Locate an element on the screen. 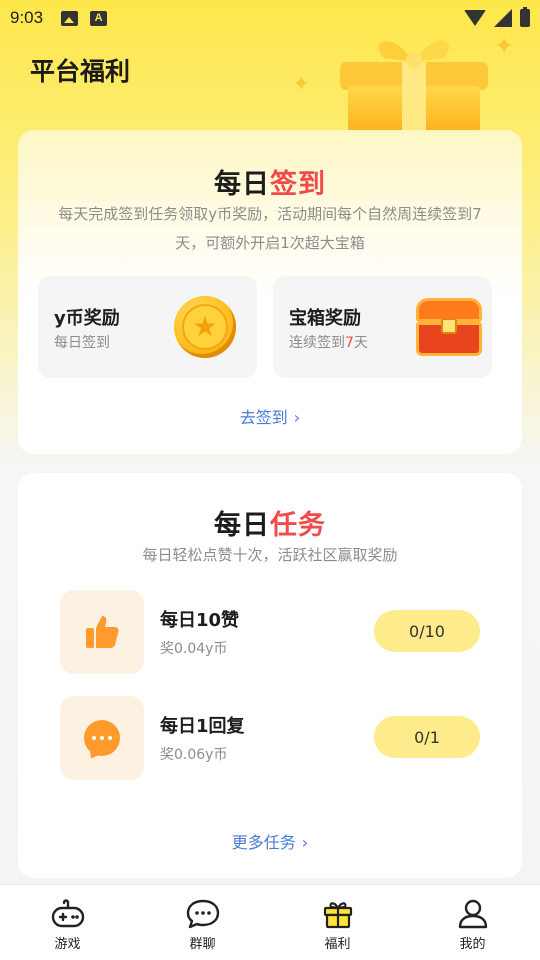  tasks-heading-dark: 每日 is located at coordinates (242, 525).